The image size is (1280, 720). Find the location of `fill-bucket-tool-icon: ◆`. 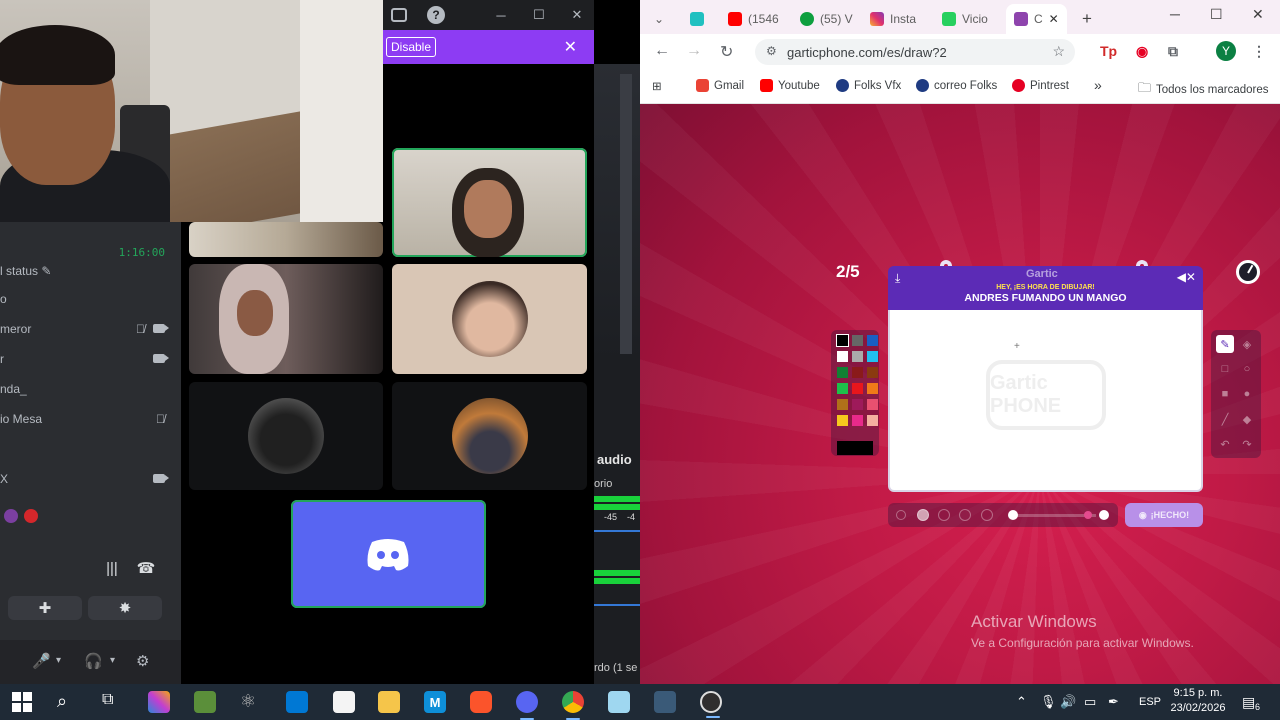

fill-bucket-tool-icon: ◆ is located at coordinates (1247, 419).